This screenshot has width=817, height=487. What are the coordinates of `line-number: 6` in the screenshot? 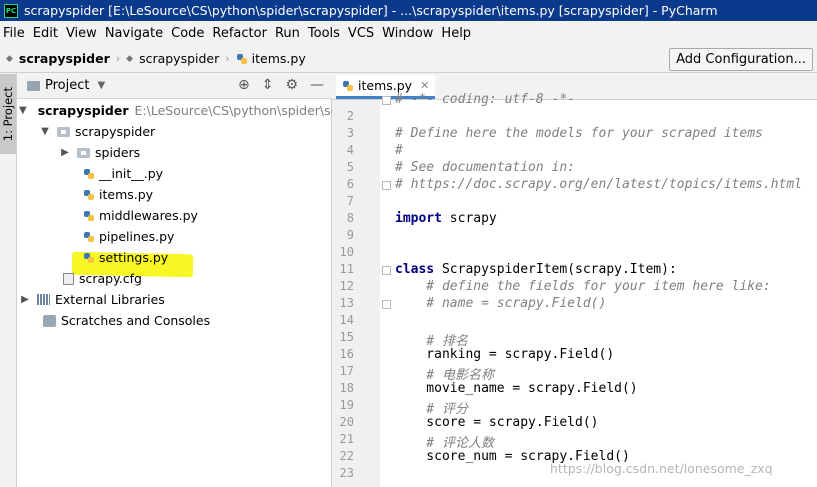 It's located at (350, 184).